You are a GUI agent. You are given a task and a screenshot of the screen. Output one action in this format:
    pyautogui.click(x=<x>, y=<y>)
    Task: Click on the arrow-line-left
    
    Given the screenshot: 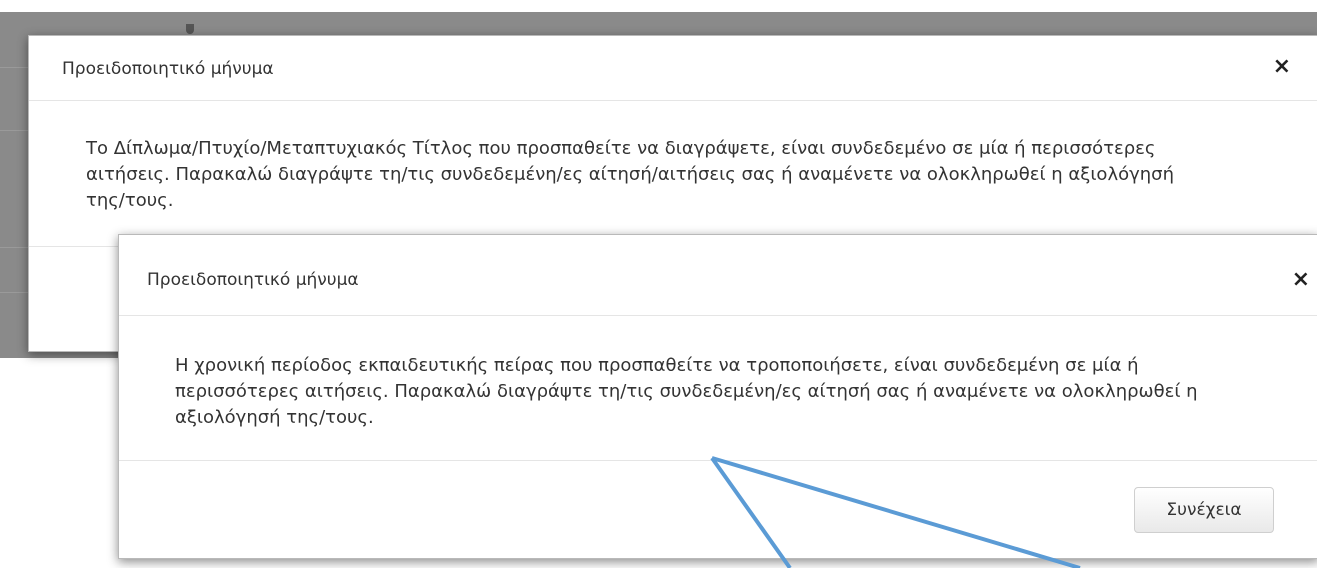 What is the action you would take?
    pyautogui.click(x=751, y=512)
    